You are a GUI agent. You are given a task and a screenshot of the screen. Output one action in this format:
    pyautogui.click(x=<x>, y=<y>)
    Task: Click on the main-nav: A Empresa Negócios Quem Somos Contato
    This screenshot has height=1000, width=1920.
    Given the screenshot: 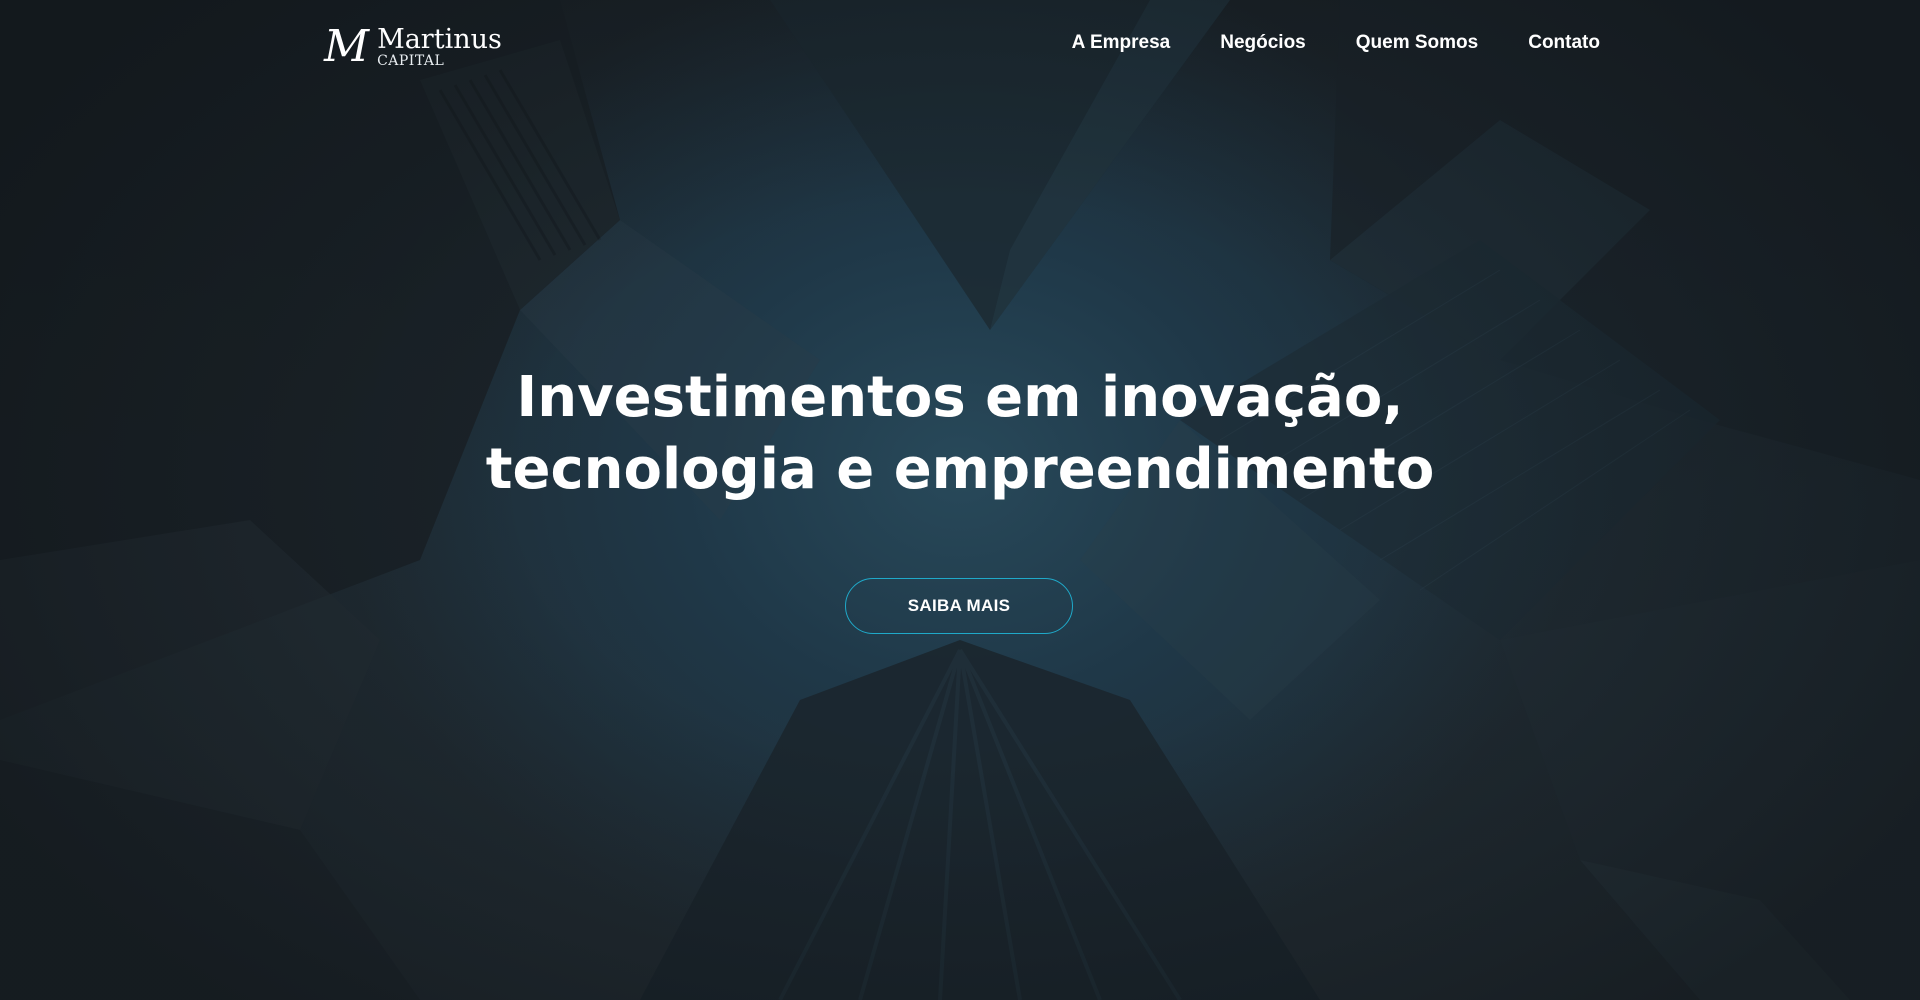 What is the action you would take?
    pyautogui.click(x=1311, y=43)
    